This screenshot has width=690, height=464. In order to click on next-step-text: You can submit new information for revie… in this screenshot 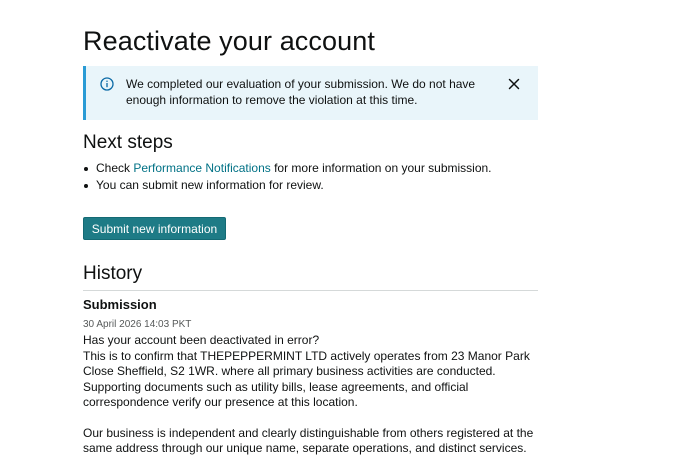, I will do `click(210, 185)`.